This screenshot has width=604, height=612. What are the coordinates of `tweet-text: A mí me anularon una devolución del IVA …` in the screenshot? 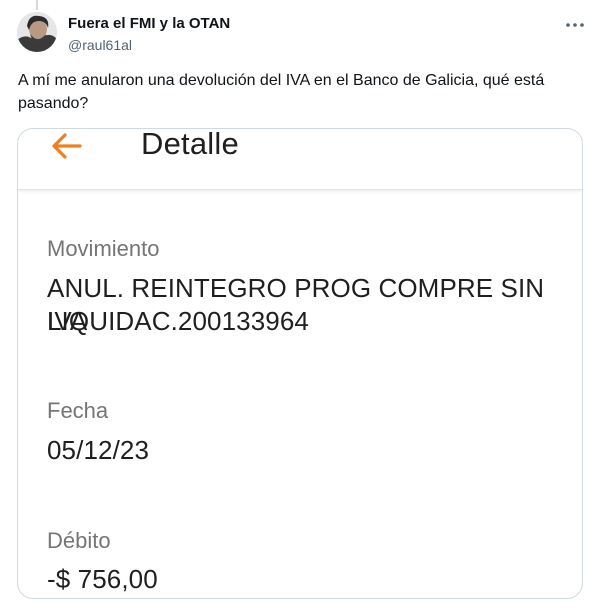 It's located at (281, 92).